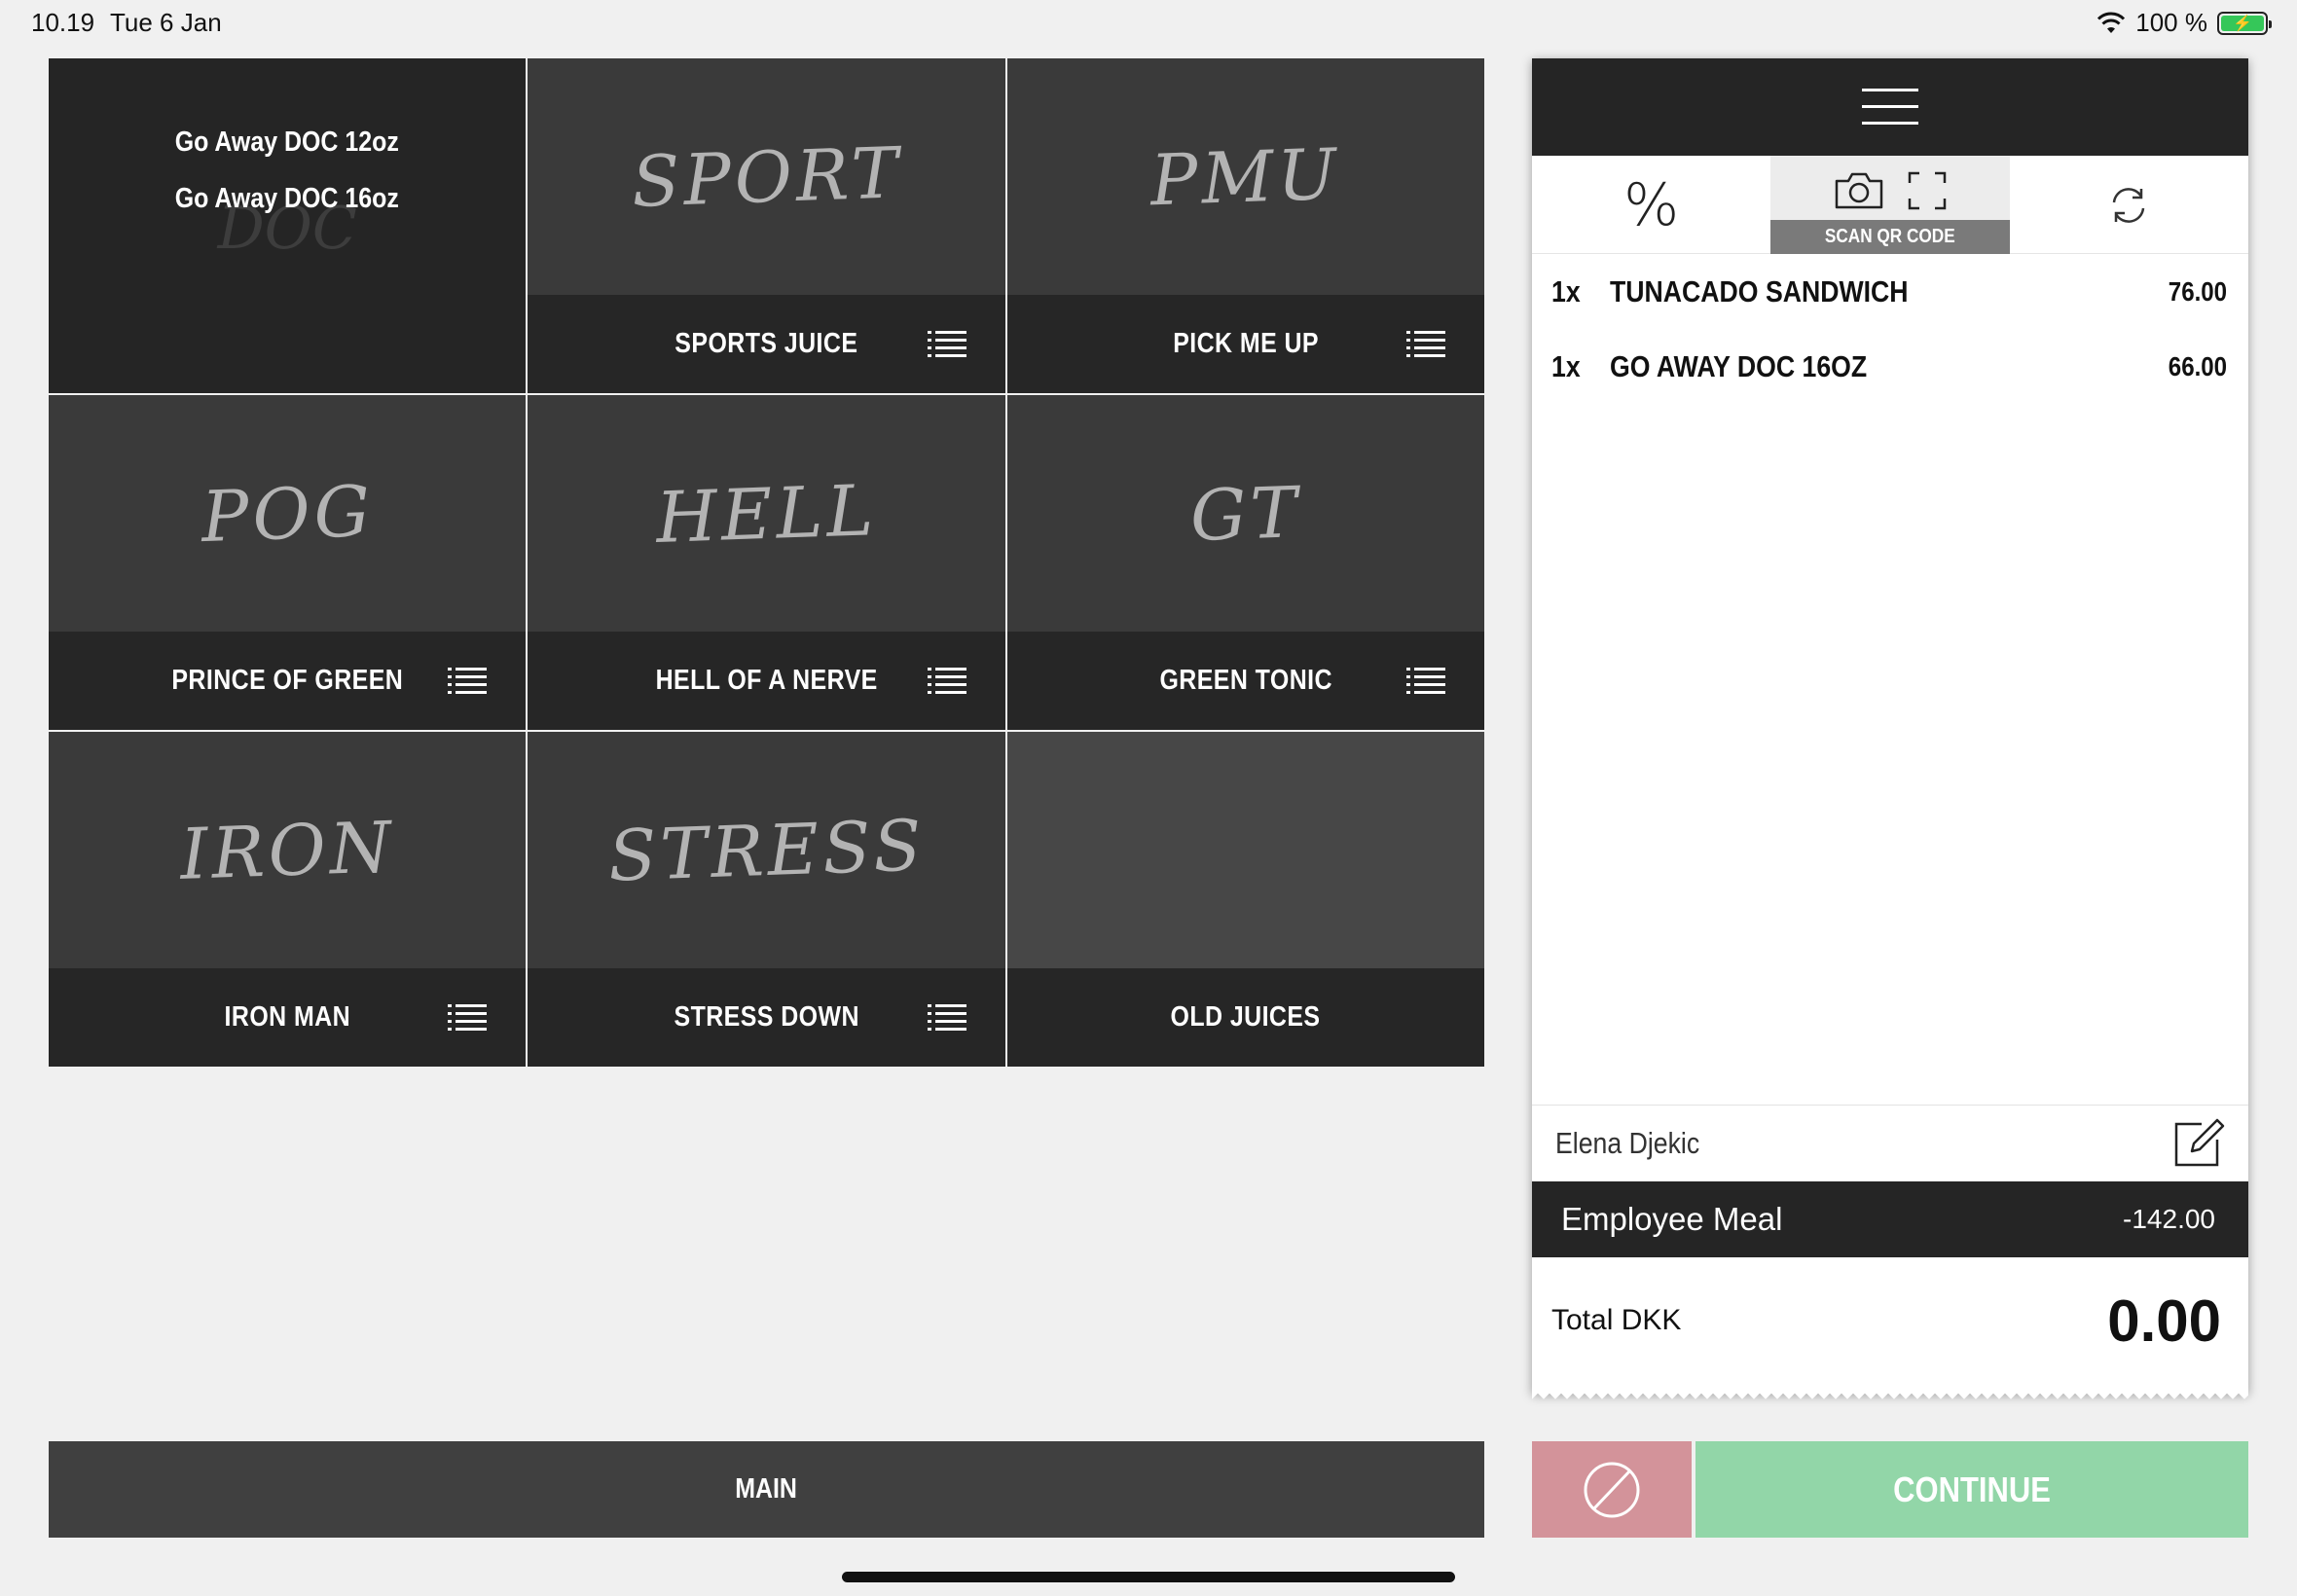 The image size is (2297, 1596). I want to click on battery-icon: ⚡, so click(2245, 23).